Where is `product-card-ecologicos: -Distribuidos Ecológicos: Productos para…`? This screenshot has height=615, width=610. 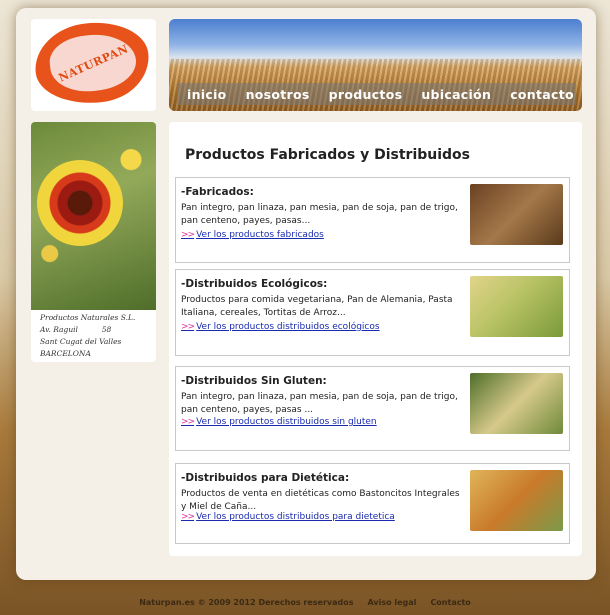 product-card-ecologicos: -Distribuidos Ecológicos: Productos para… is located at coordinates (372, 312).